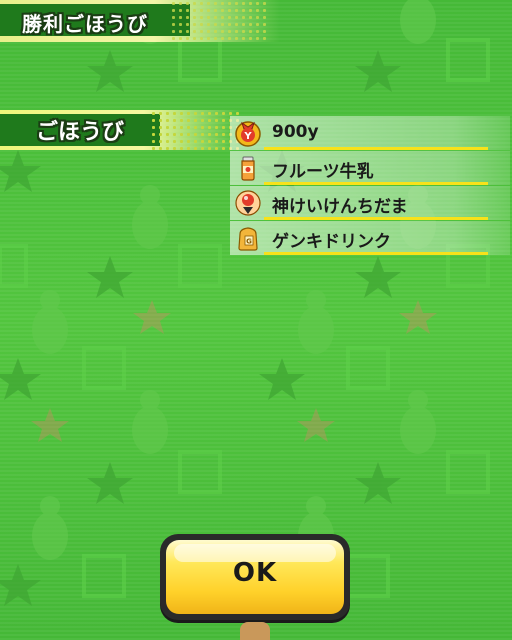 Image resolution: width=512 pixels, height=640 pixels. I want to click on rewards-dot-pattern, so click(195, 130).